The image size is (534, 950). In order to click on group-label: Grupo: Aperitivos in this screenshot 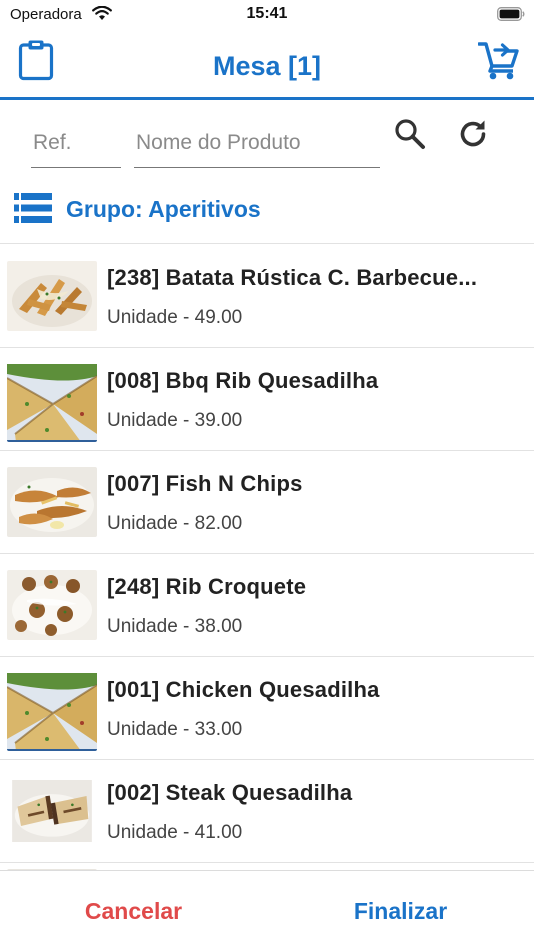, I will do `click(163, 209)`.